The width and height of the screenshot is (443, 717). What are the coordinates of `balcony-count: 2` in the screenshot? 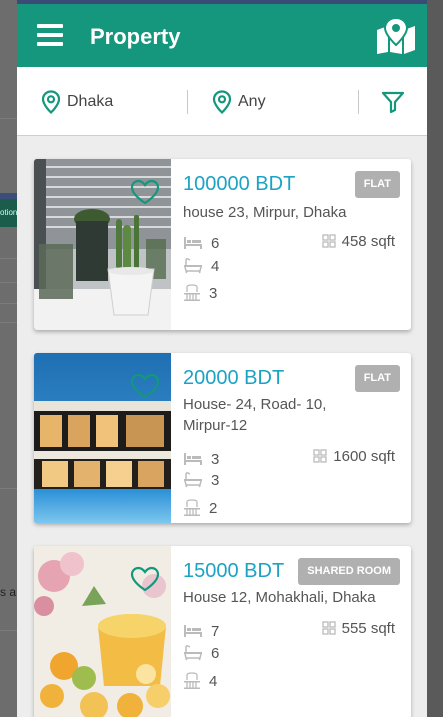 It's located at (200, 508).